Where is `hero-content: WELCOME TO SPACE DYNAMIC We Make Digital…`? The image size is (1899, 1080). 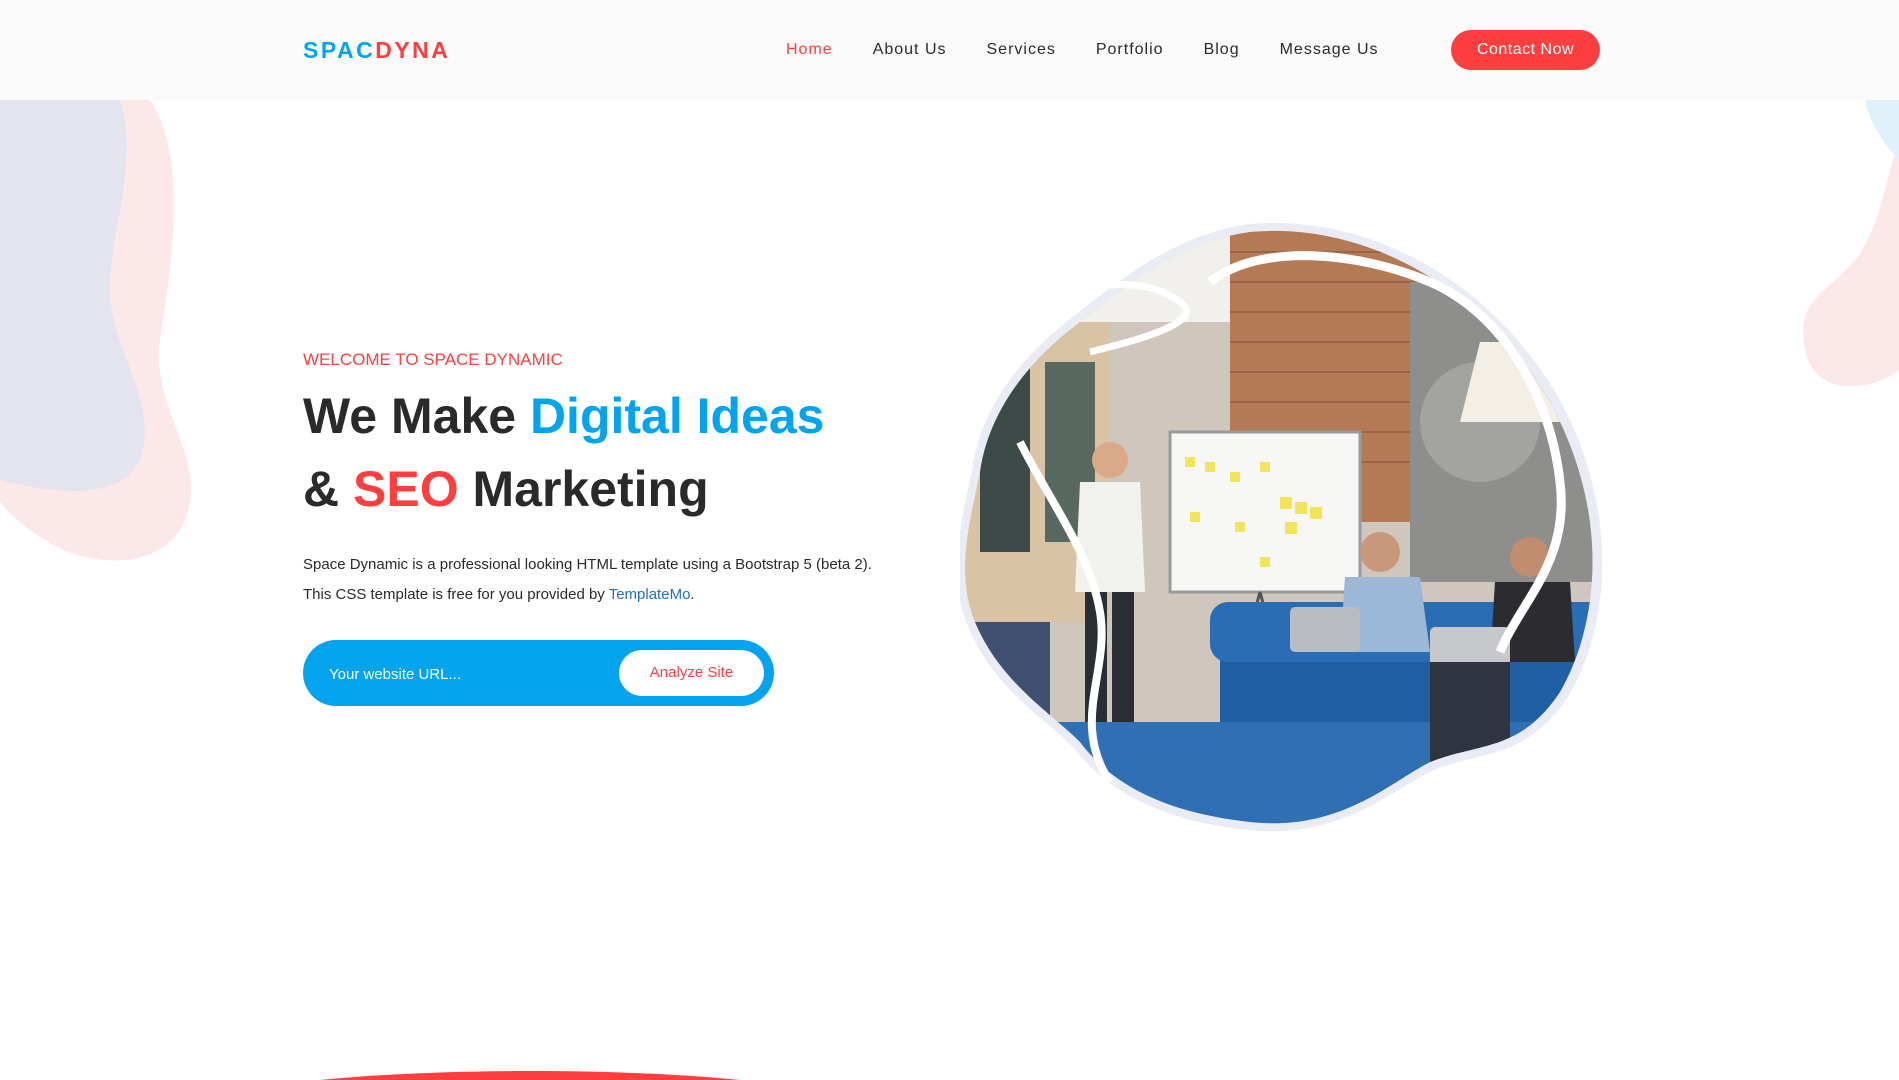
hero-content: WELCOME TO SPACE DYNAMIC We Make Digital… is located at coordinates (603, 475).